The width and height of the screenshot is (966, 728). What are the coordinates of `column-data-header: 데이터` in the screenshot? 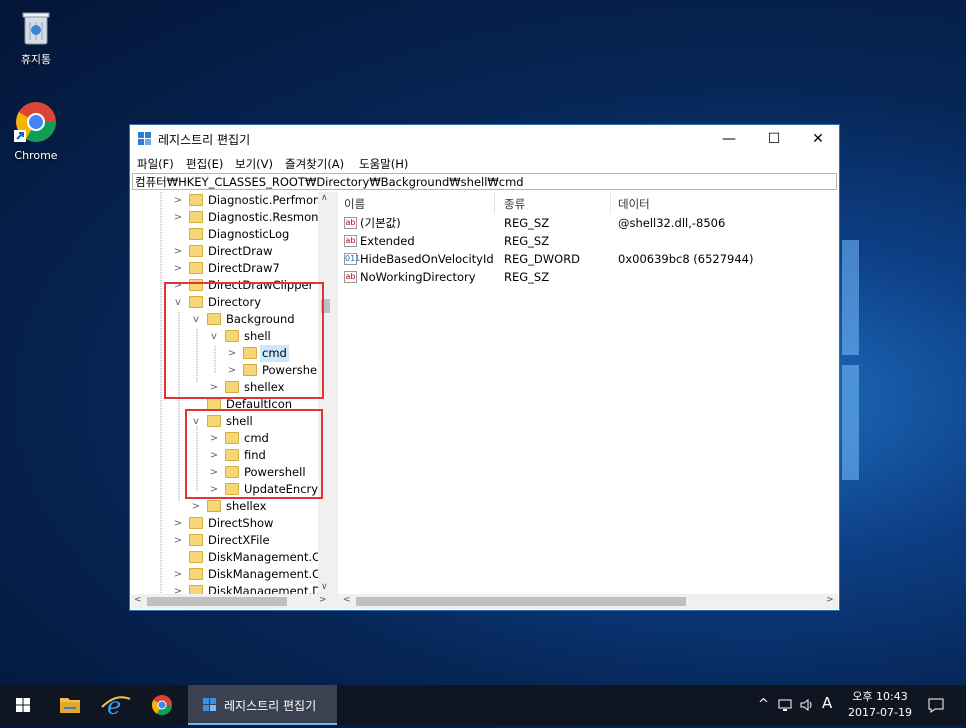 It's located at (634, 204).